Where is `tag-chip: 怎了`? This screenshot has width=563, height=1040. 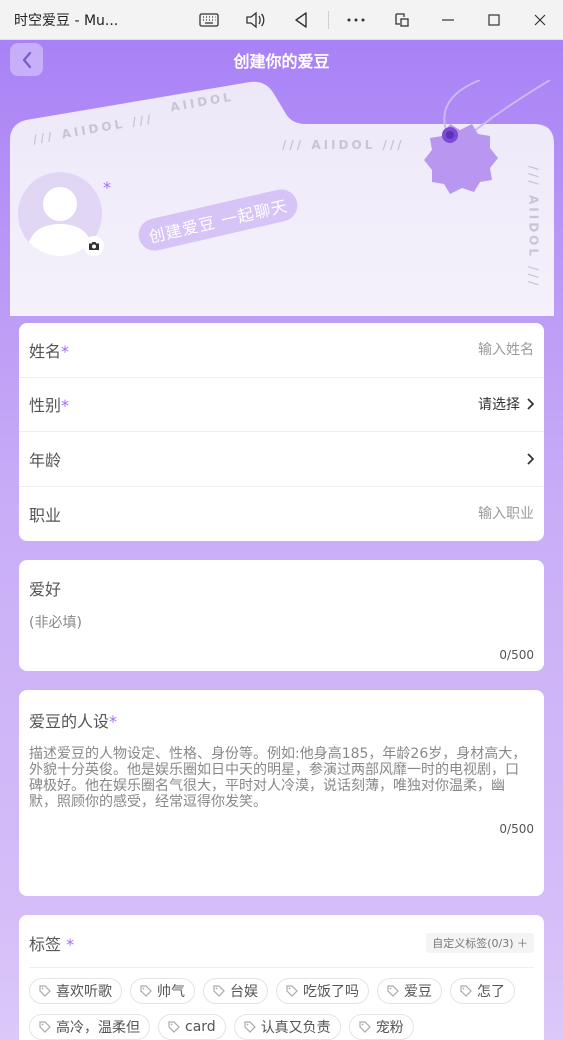
tag-chip: 怎了 is located at coordinates (482, 991).